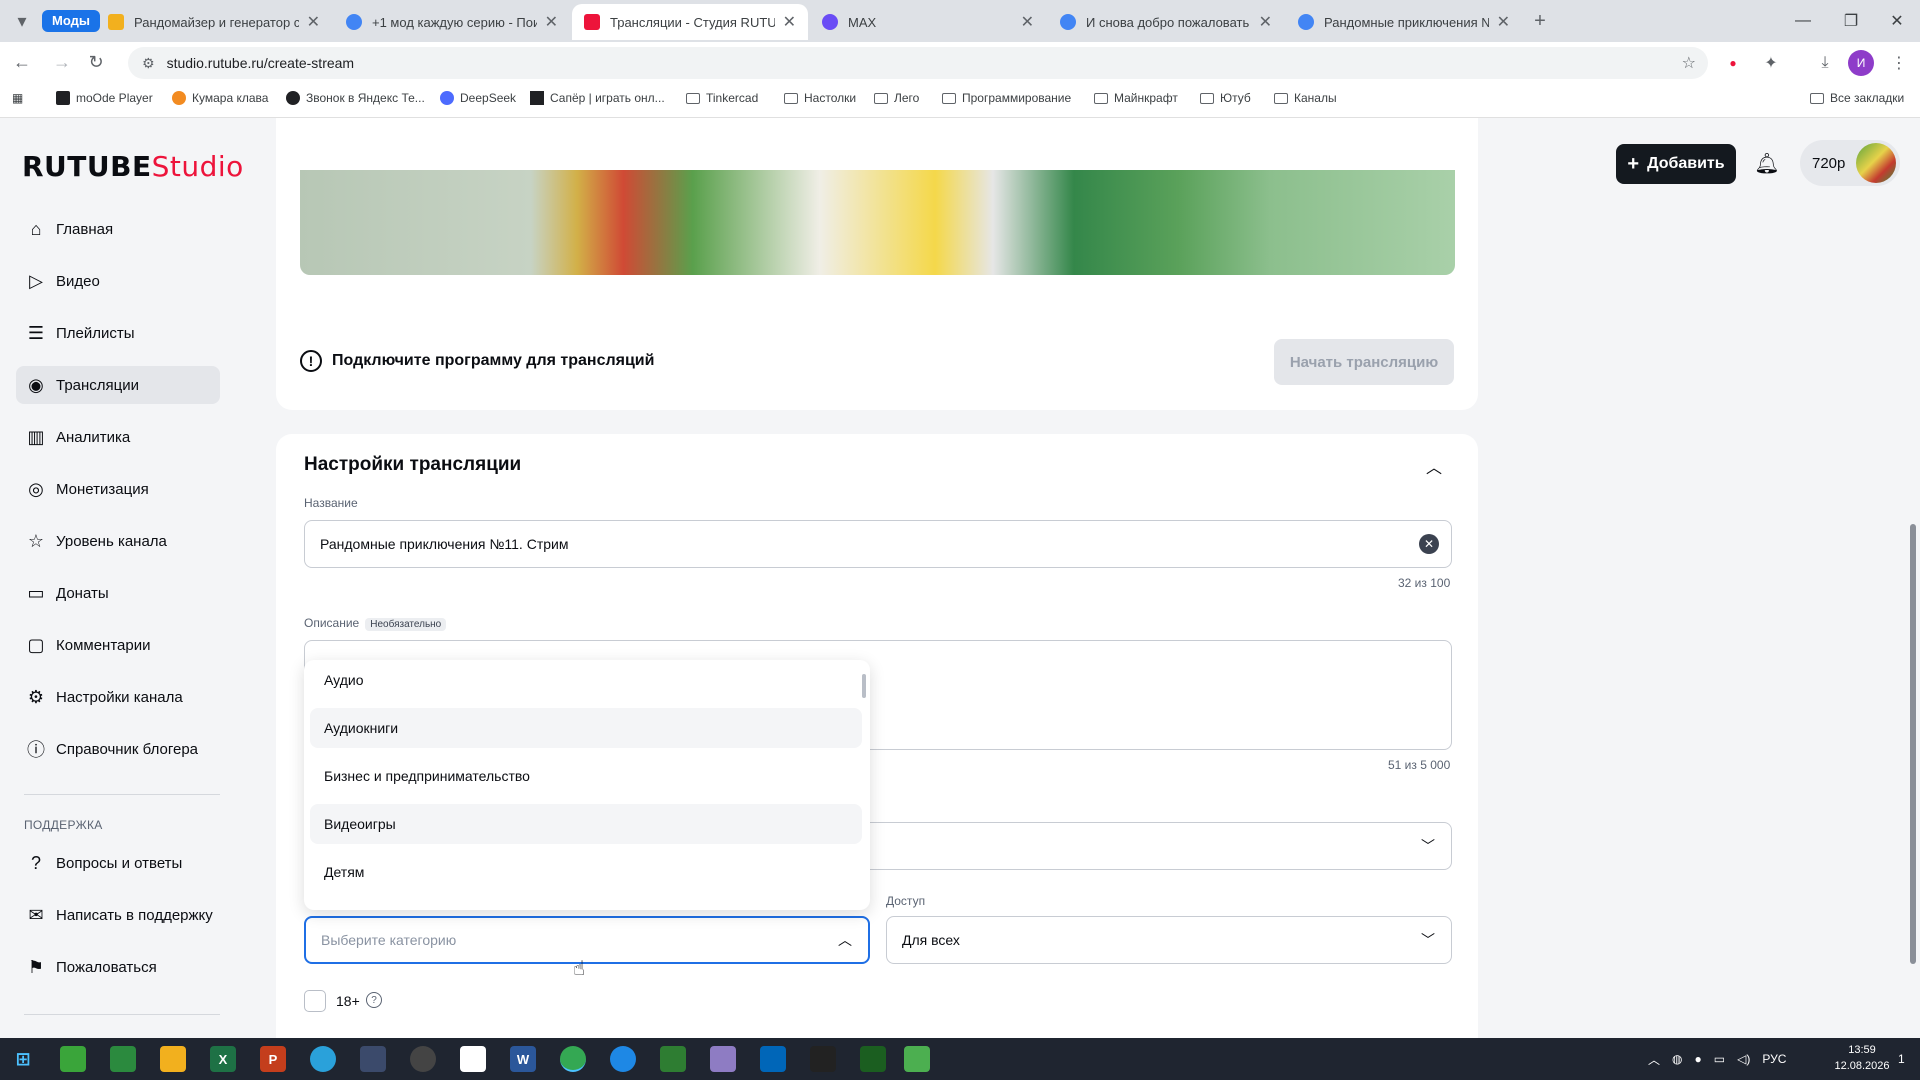  Describe the element at coordinates (1169, 940) in the screenshot. I see `access-select: Для всех ﹀` at that location.